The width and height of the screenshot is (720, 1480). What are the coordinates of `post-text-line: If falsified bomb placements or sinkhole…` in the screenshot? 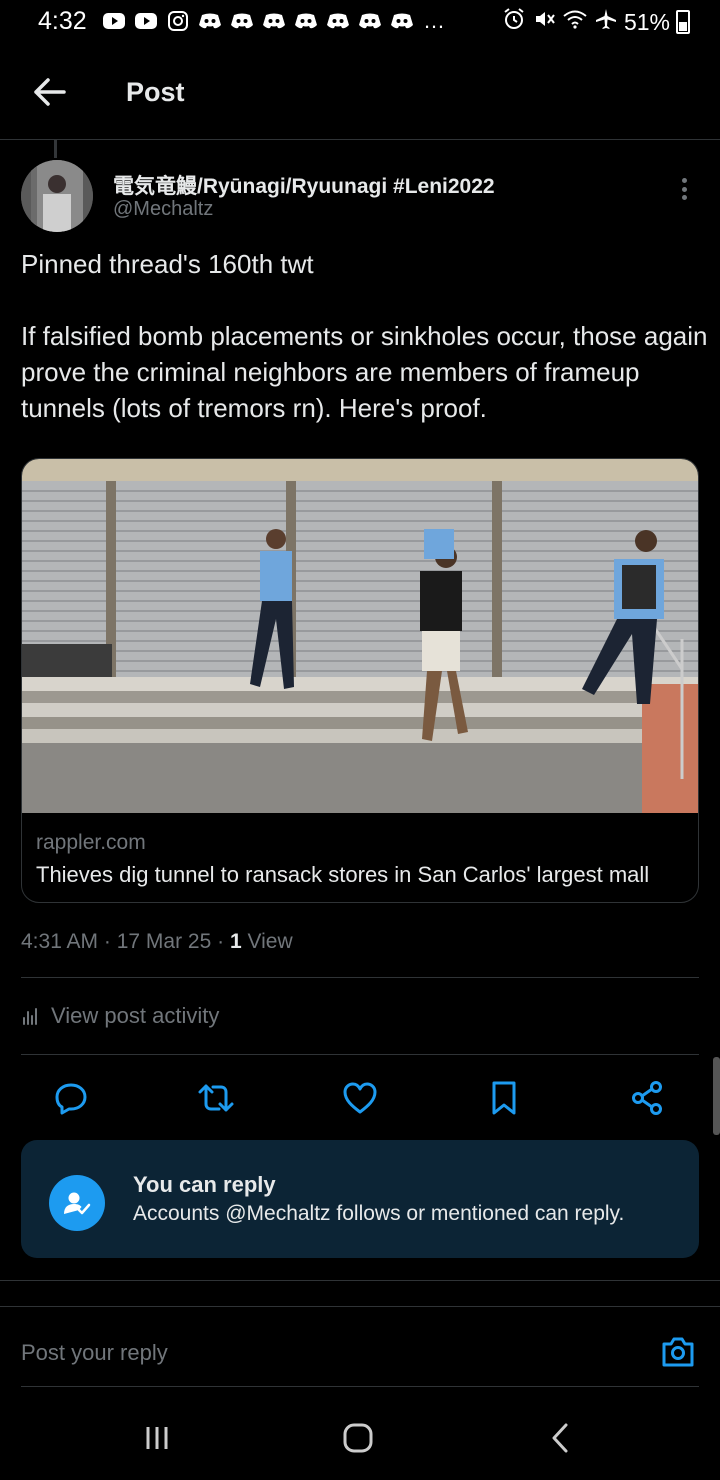 It's located at (364, 372).